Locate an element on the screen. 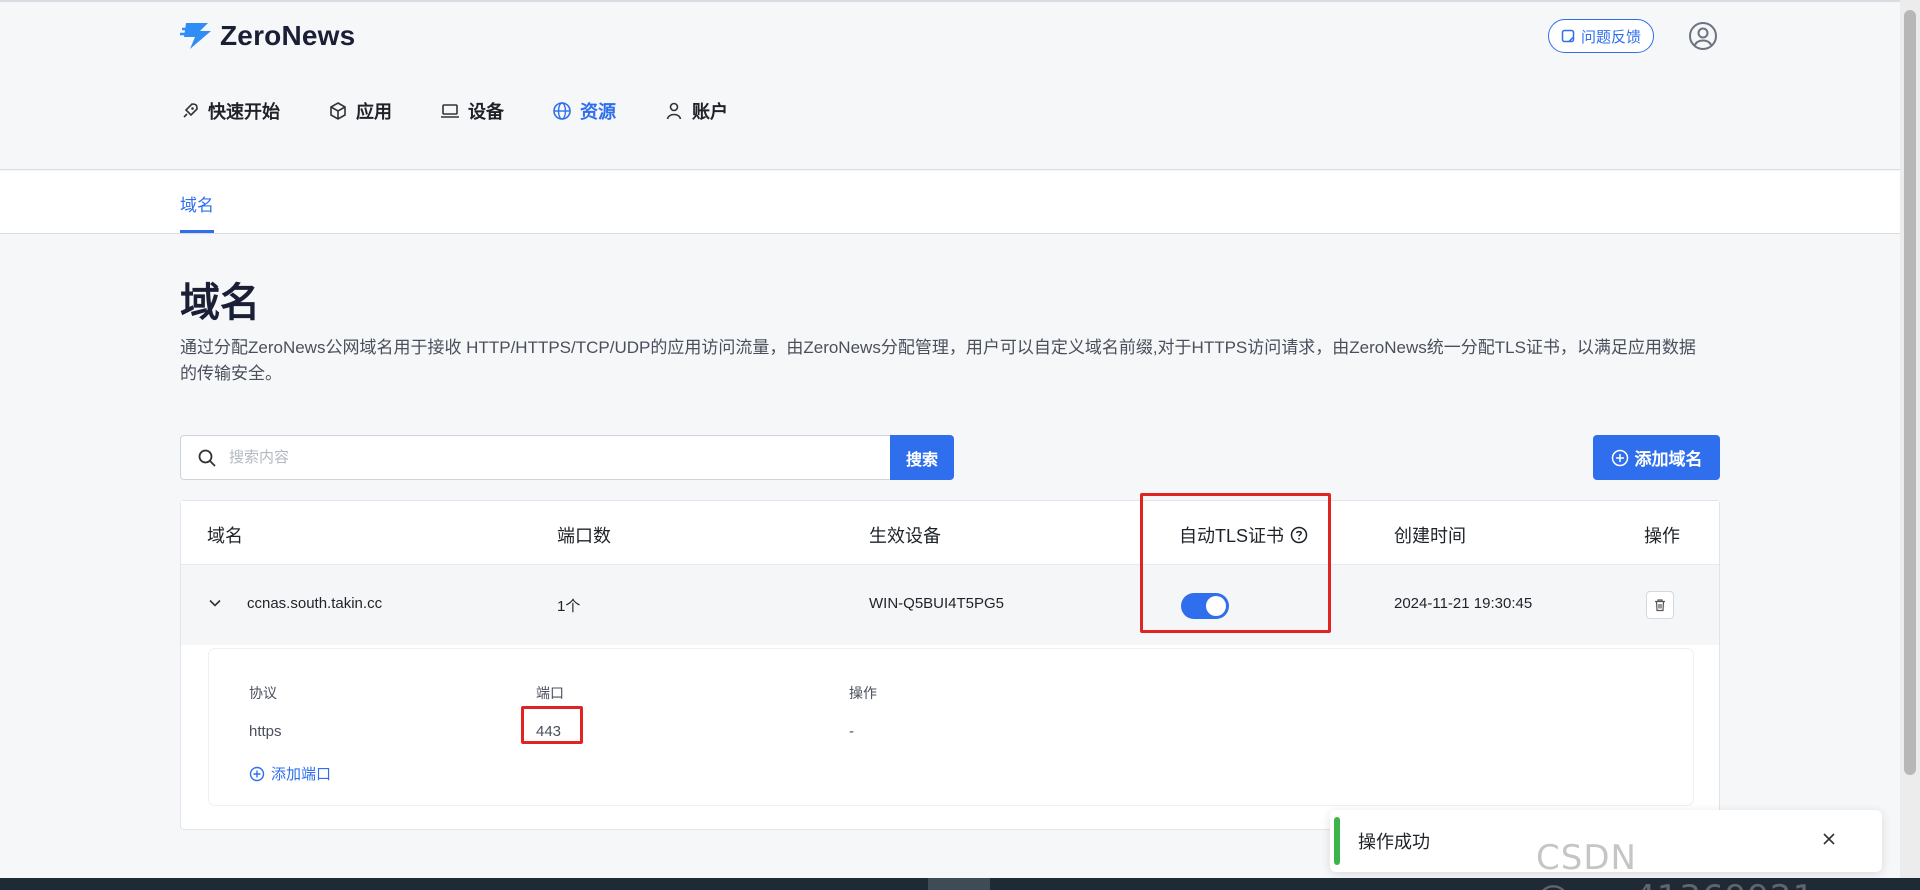 The width and height of the screenshot is (1920, 890). delete-domain-button is located at coordinates (1660, 605).